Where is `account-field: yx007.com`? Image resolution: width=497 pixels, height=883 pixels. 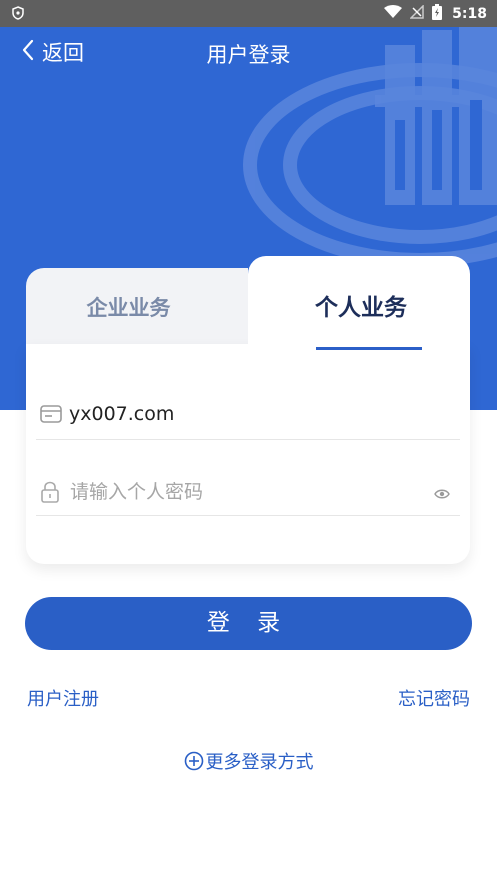
account-field: yx007.com is located at coordinates (248, 416).